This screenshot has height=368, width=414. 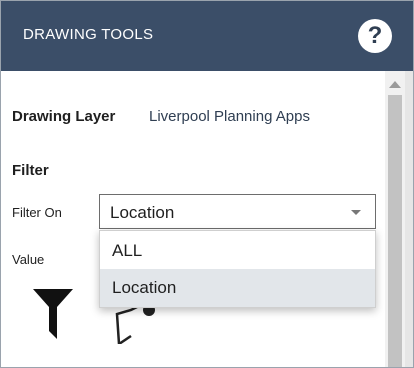 What do you see at coordinates (237, 288) in the screenshot?
I see `dropdown-option-location: Location` at bounding box center [237, 288].